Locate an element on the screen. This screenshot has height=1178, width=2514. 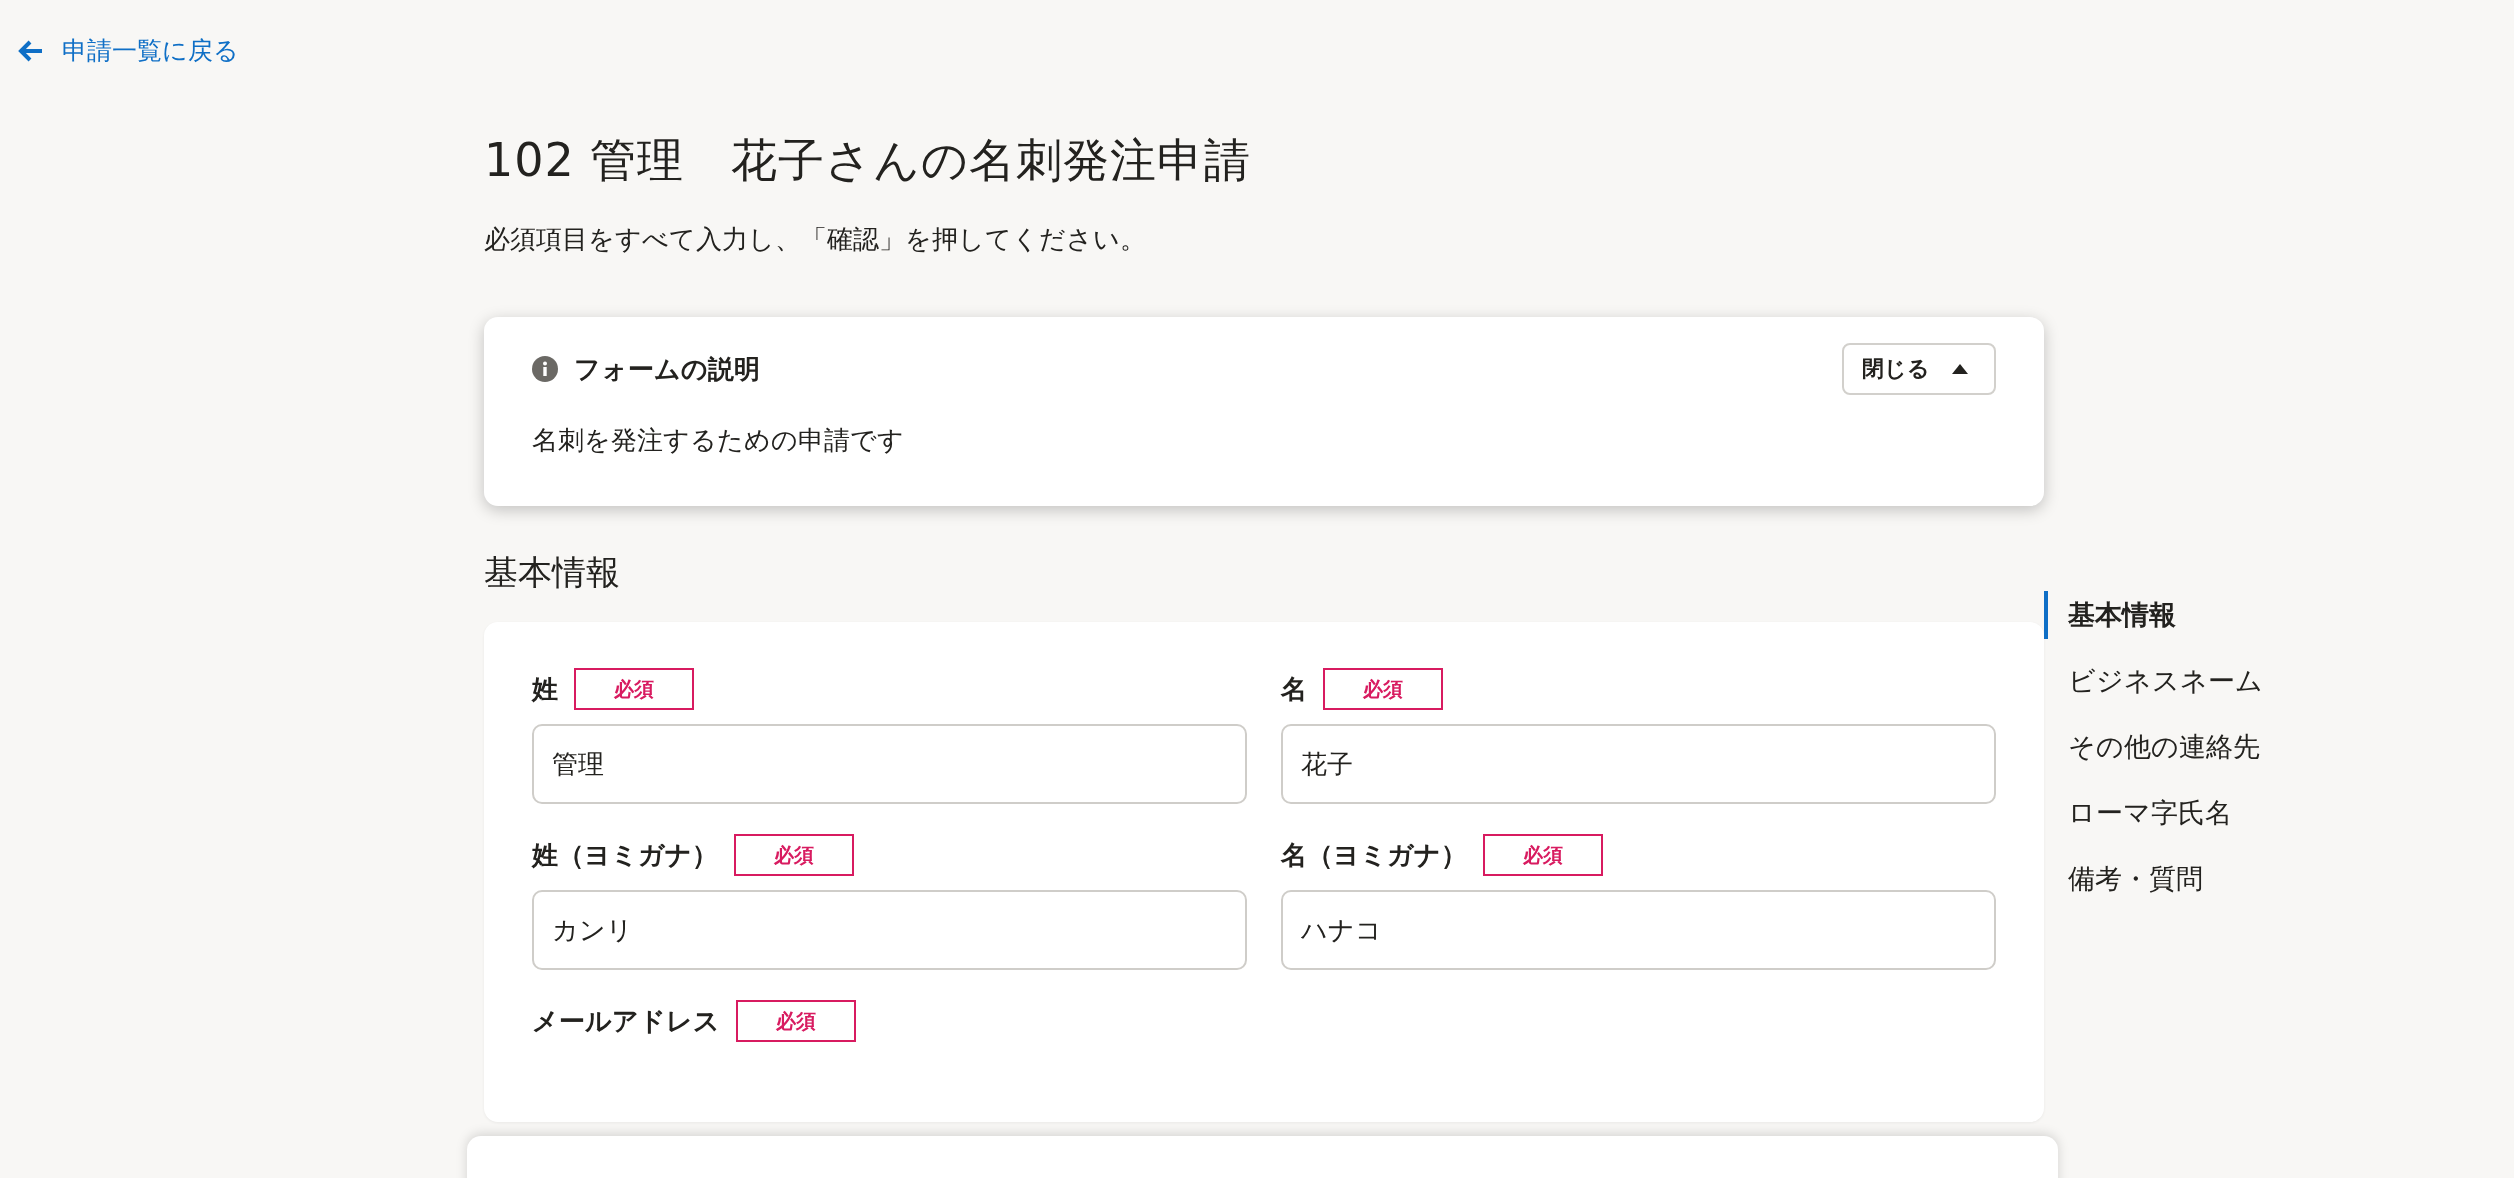
arrow-left-icon is located at coordinates (31, 50).